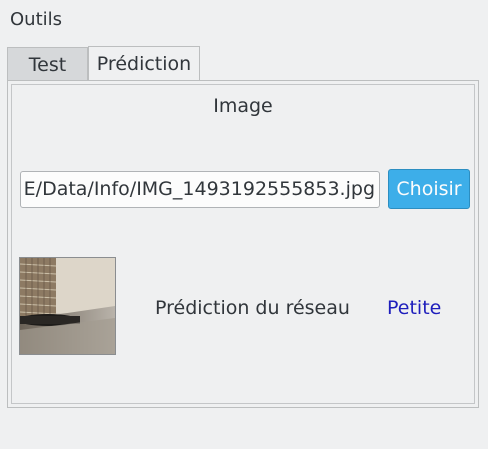  I want to click on prediction-value: Petite, so click(414, 308).